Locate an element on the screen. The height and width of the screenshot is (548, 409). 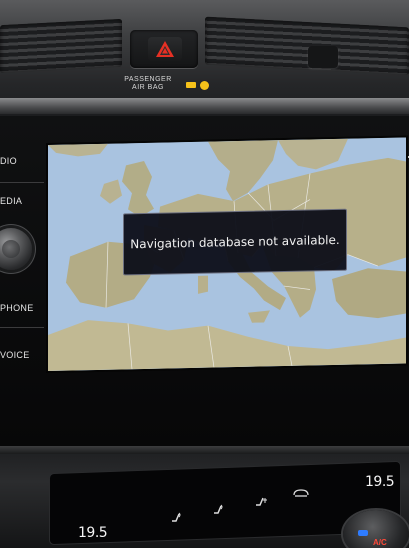
dashboard-trim is located at coordinates (204, 106).